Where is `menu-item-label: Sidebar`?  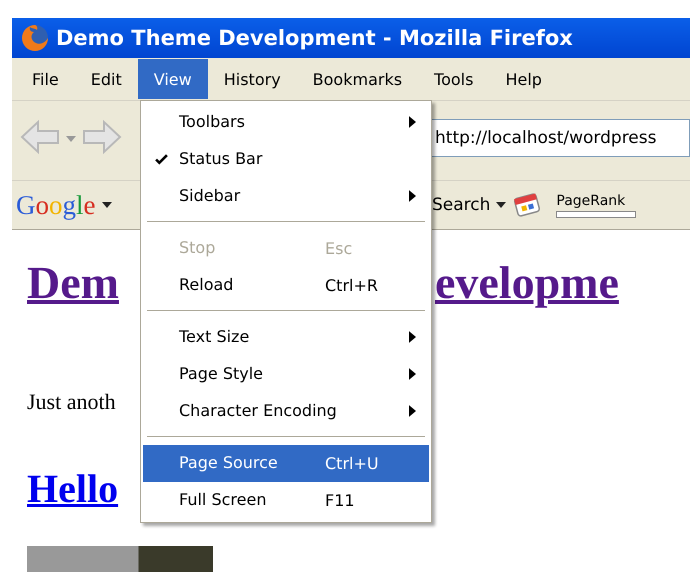
menu-item-label: Sidebar is located at coordinates (210, 196).